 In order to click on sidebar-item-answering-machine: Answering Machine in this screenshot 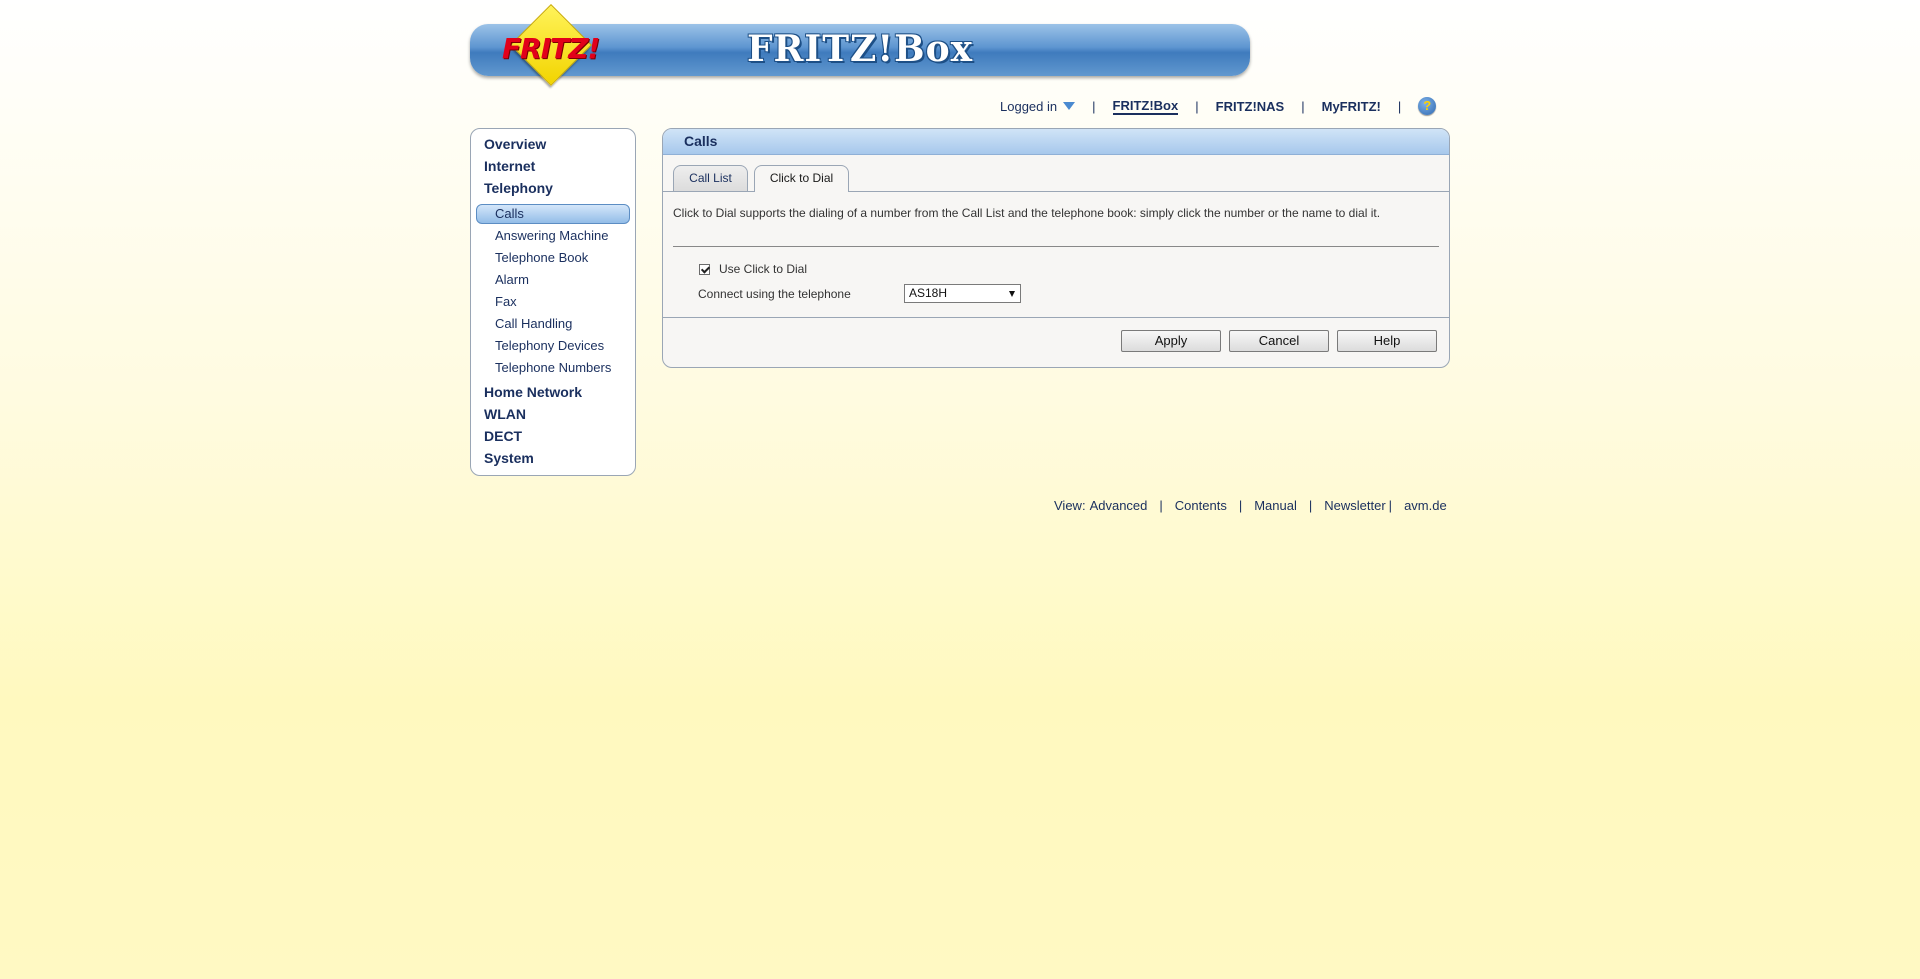, I will do `click(551, 235)`.